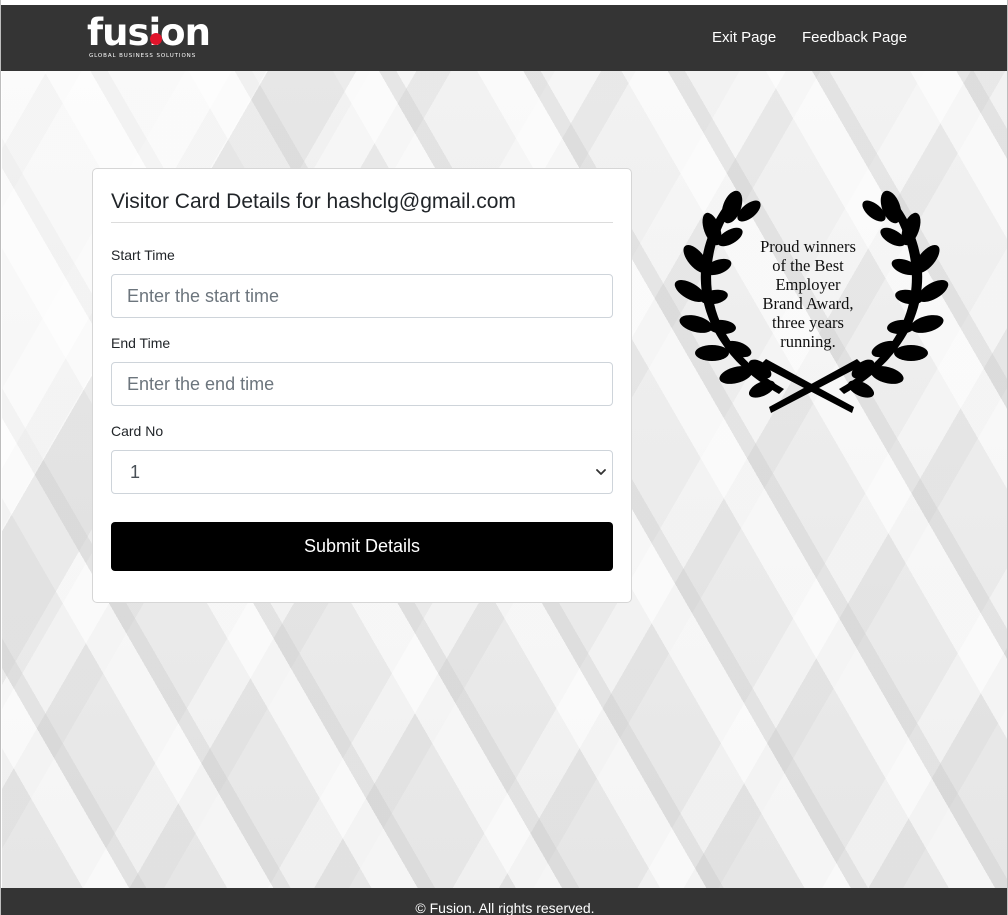  I want to click on nav-exit-page-link: Exit Page, so click(744, 37).